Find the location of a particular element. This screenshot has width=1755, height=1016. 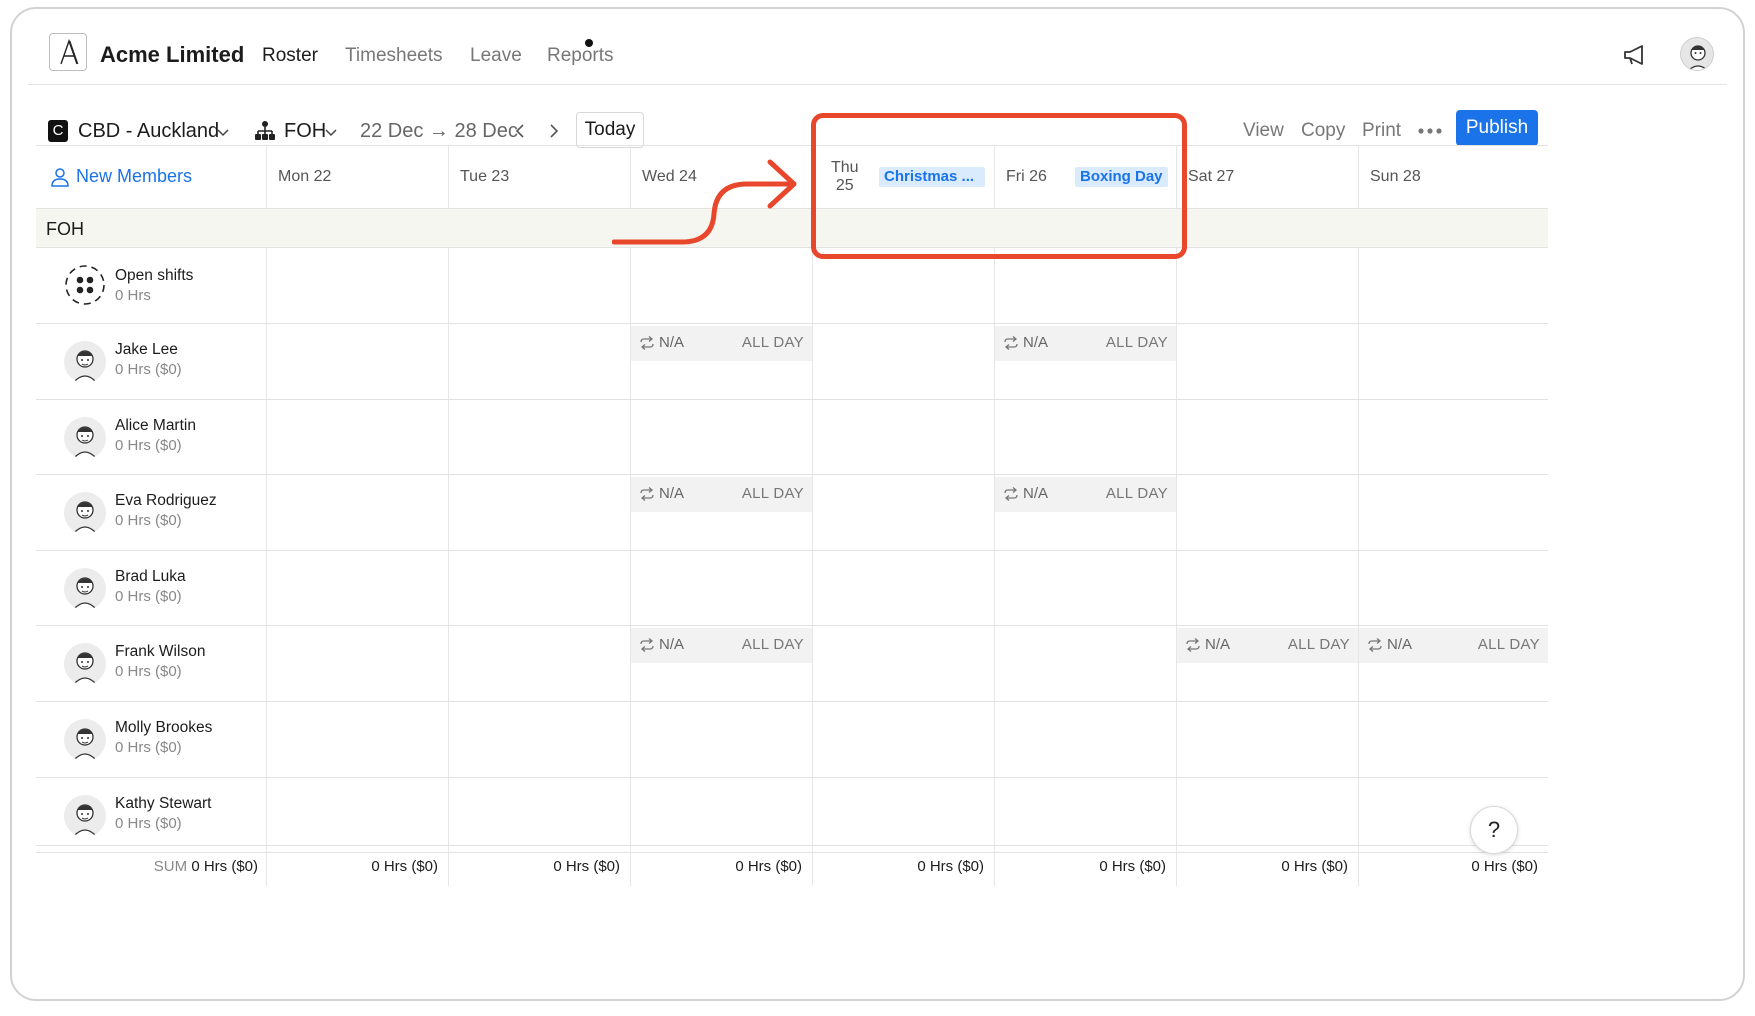

location-badge: C is located at coordinates (58, 131).